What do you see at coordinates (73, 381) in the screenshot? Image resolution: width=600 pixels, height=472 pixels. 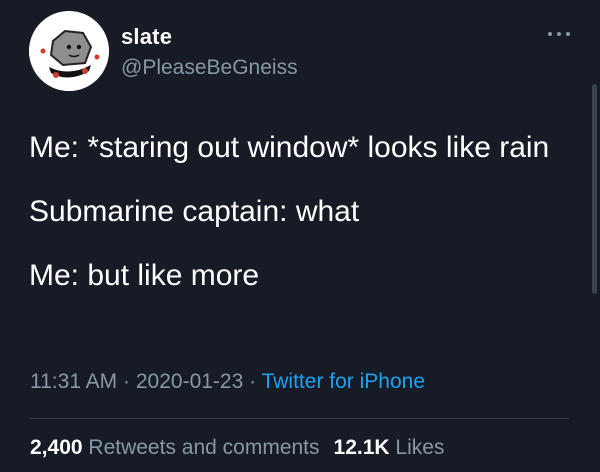 I see `tweet-time: 11:31 AM` at bounding box center [73, 381].